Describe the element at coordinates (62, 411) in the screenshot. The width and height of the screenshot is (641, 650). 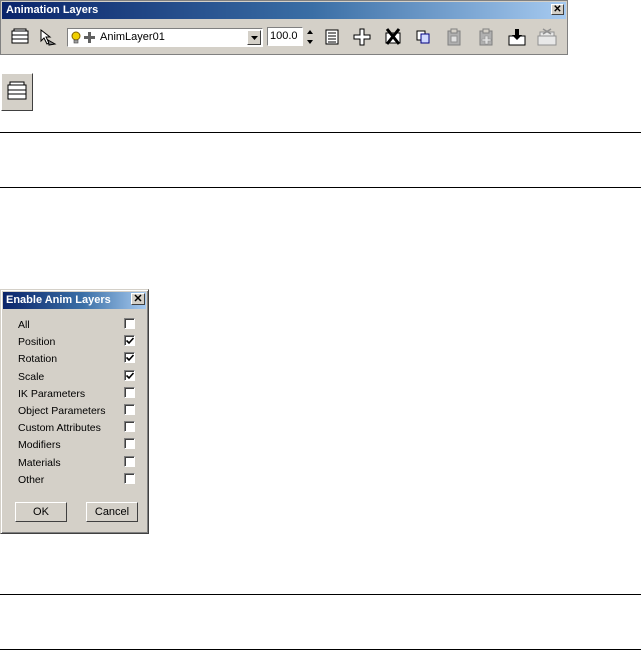
I see `option-label: Object Parameters` at that location.